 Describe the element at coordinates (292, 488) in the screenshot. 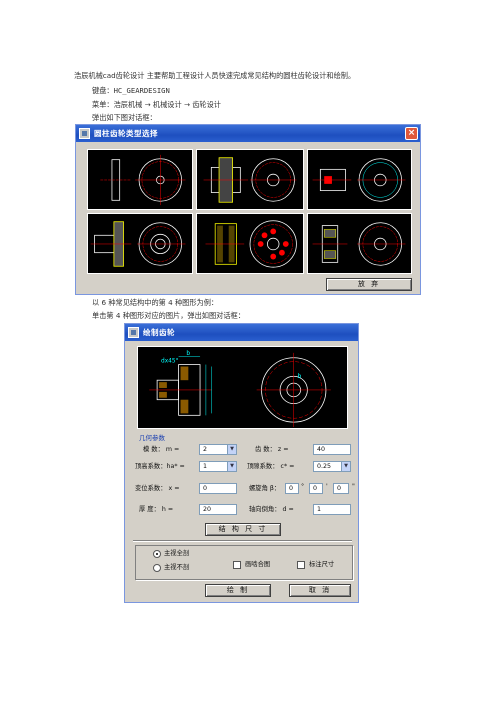

I see `helix-deg-input: 0` at that location.